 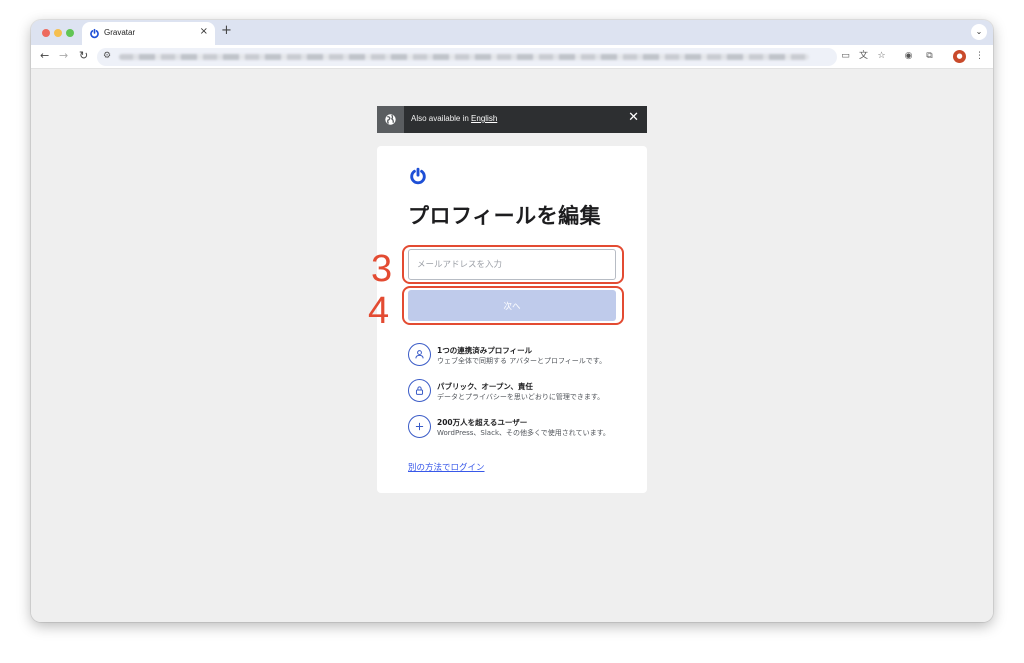 What do you see at coordinates (382, 269) in the screenshot?
I see `annotation-number-3: 3` at bounding box center [382, 269].